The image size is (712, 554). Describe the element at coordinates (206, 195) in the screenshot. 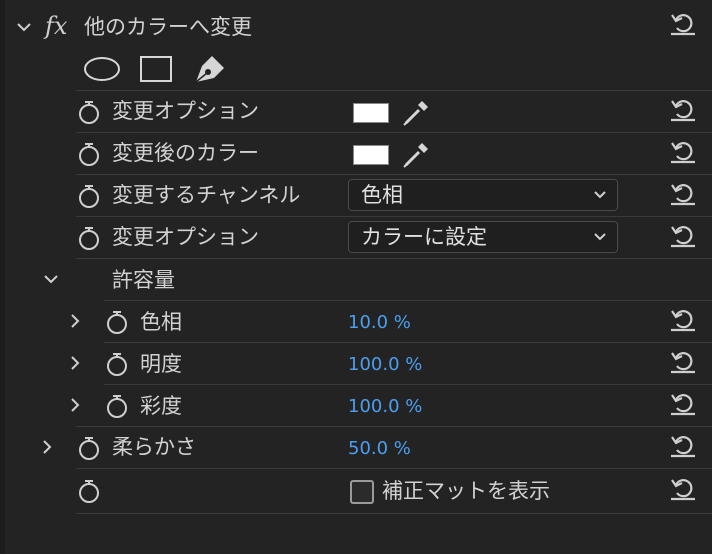

I see `param-label: 変更するチャンネル` at that location.